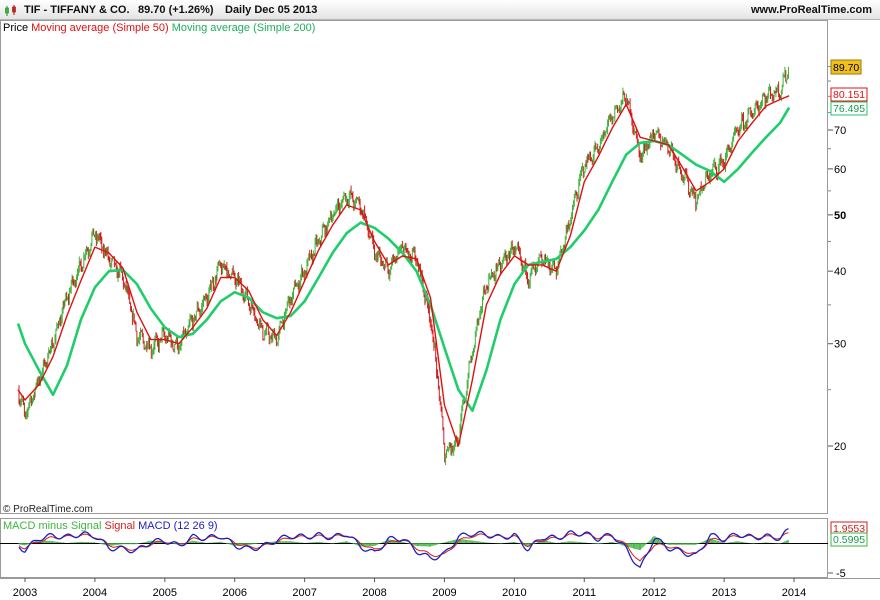 The width and height of the screenshot is (880, 600). What do you see at coordinates (52, 526) in the screenshot?
I see `legend-macd-hist: MACD minus Signal` at bounding box center [52, 526].